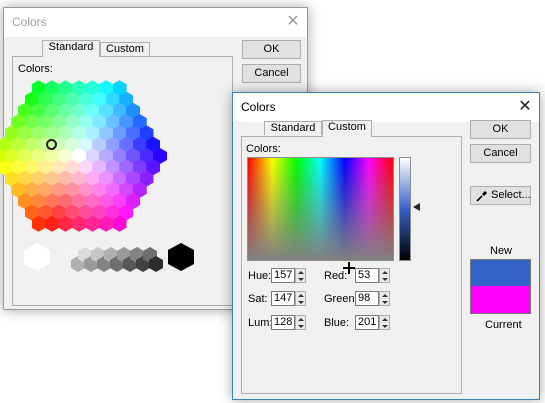  I want to click on new-color-swatch, so click(500, 273).